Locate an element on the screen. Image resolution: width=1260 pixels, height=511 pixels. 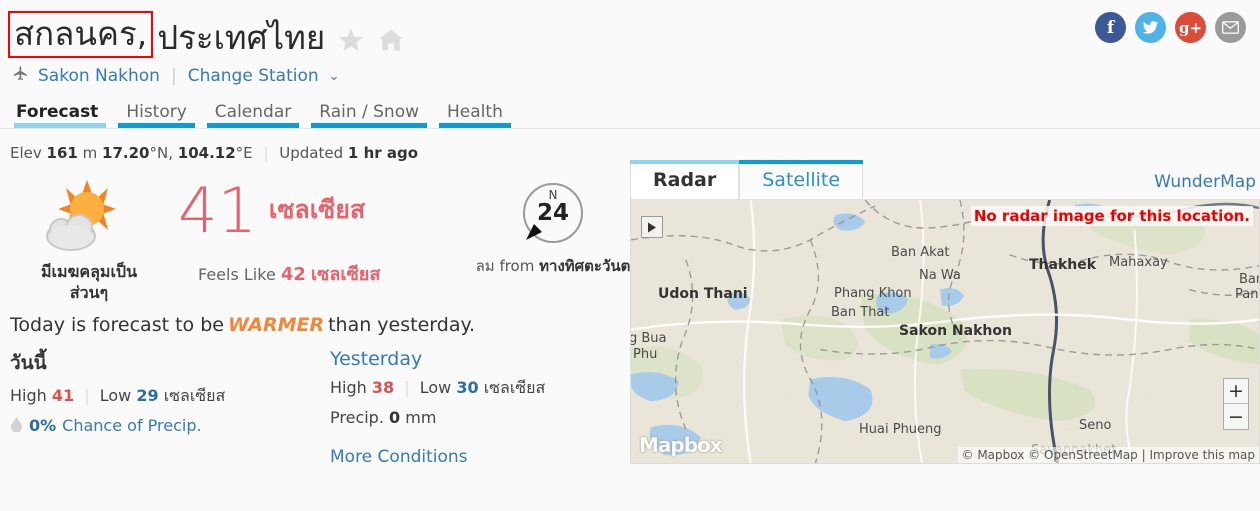
map-label: Seno is located at coordinates (1095, 425).